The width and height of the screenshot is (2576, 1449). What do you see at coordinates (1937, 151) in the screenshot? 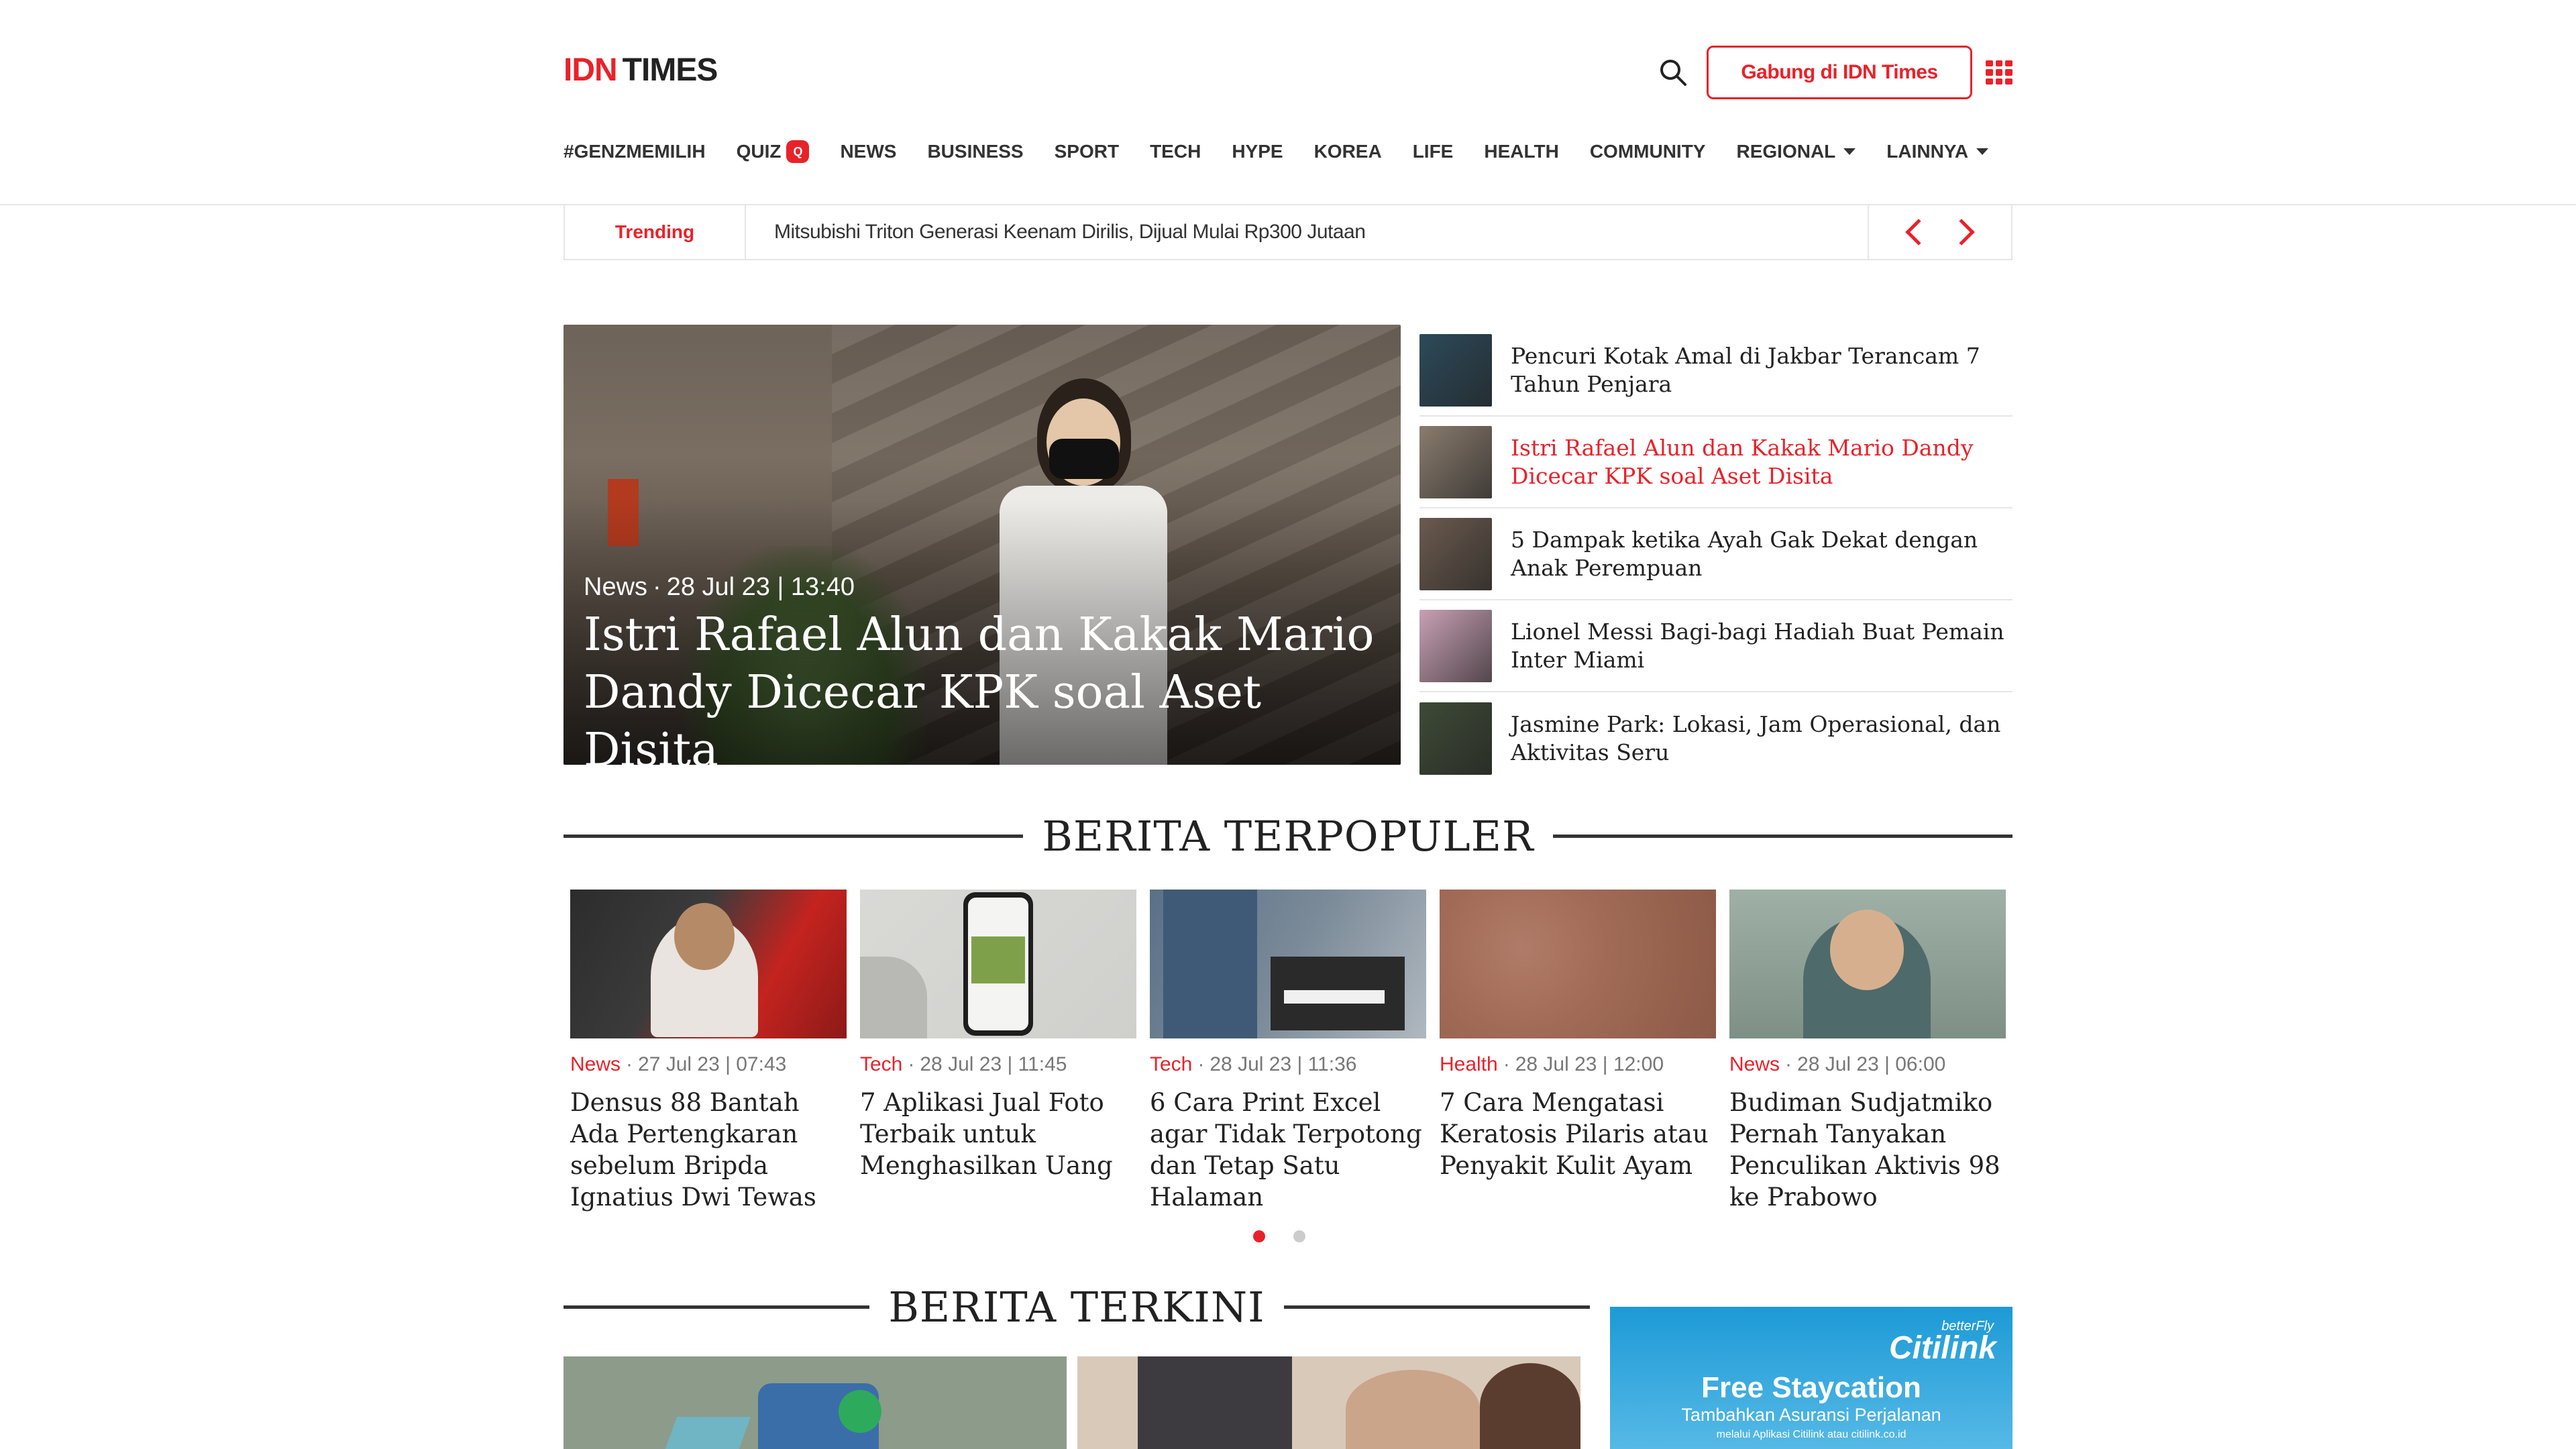
I see `nav-lainnya: LAINNYA` at bounding box center [1937, 151].